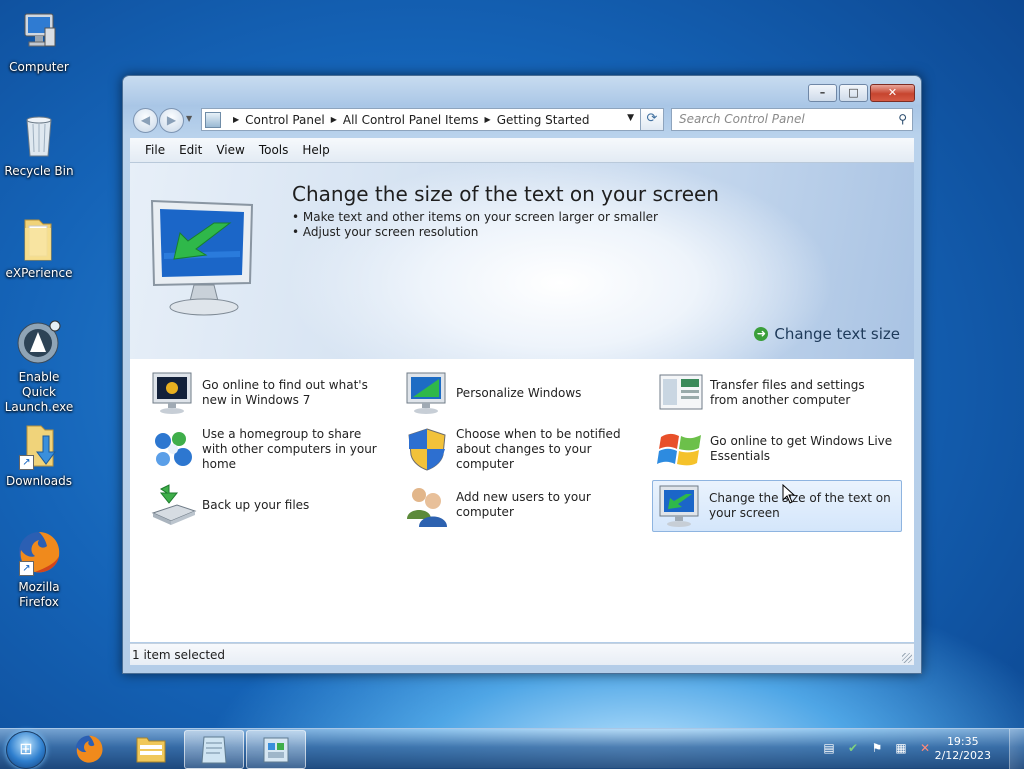 The width and height of the screenshot is (1024, 769). What do you see at coordinates (173, 449) in the screenshot?
I see `homegroup-icon` at bounding box center [173, 449].